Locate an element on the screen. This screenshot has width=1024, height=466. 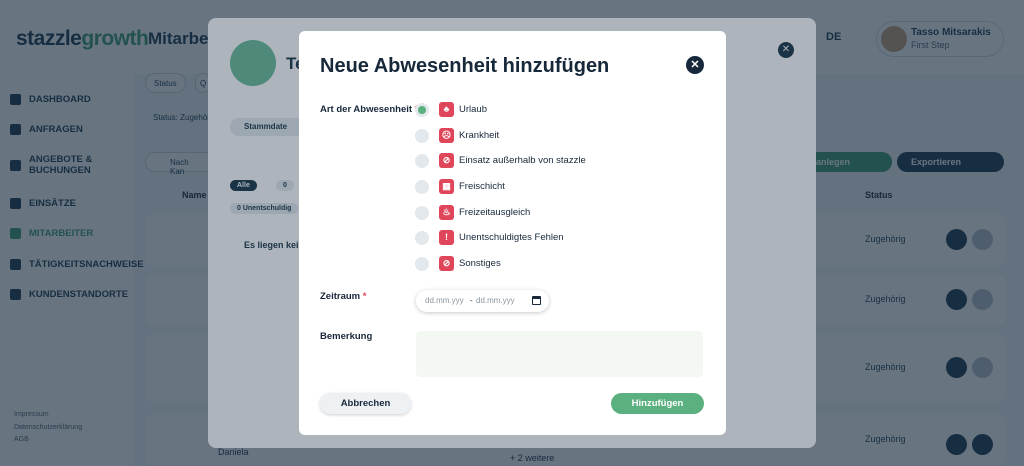
date-to: dd.mm.yyy is located at coordinates (495, 300).